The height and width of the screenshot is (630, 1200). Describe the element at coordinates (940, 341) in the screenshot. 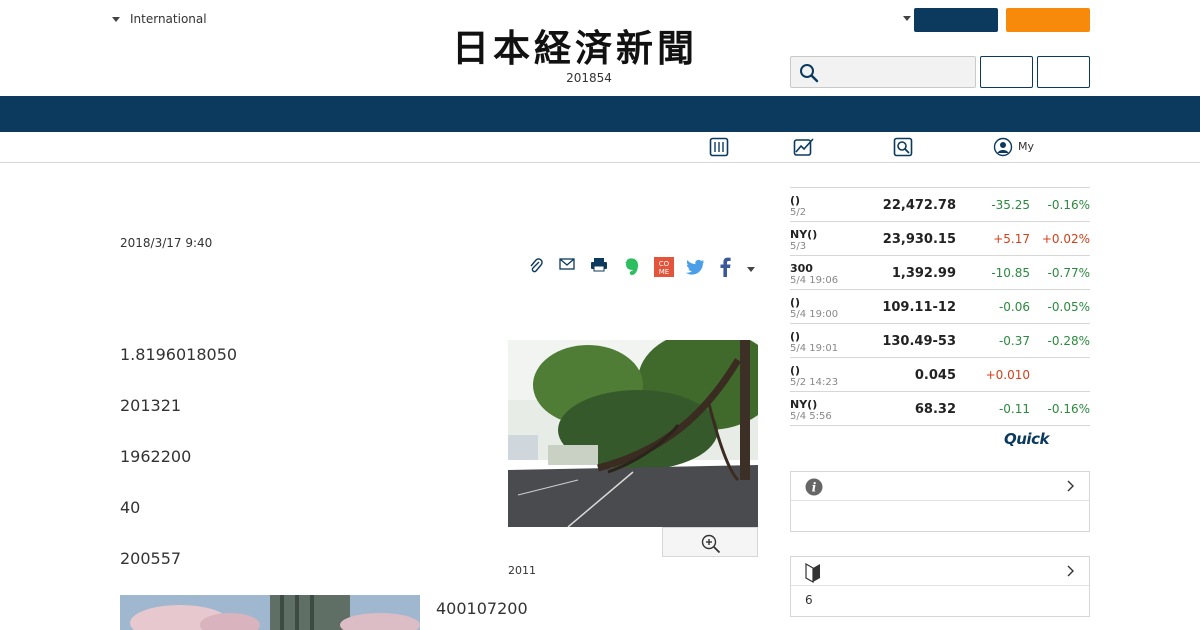

I see `market-row: () 5/4 19:01 130.49-53 -0.37 -0.28%` at that location.